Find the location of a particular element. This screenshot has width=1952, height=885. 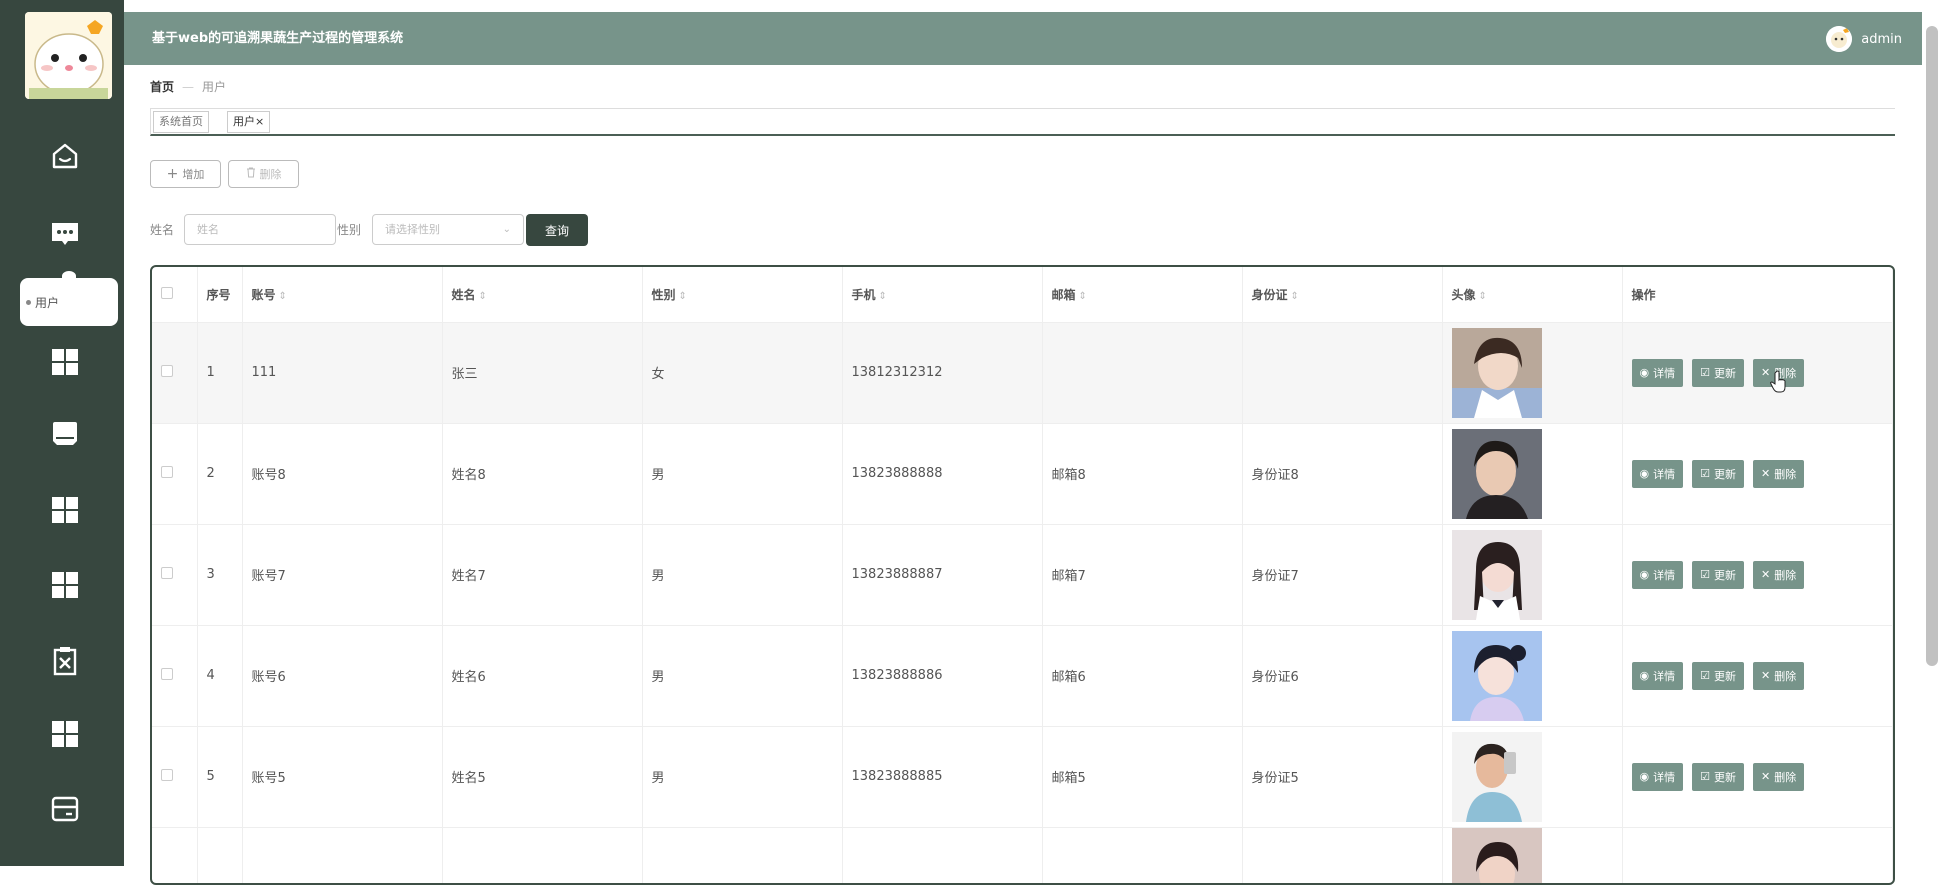

gender-label: 性别 is located at coordinates (349, 229).